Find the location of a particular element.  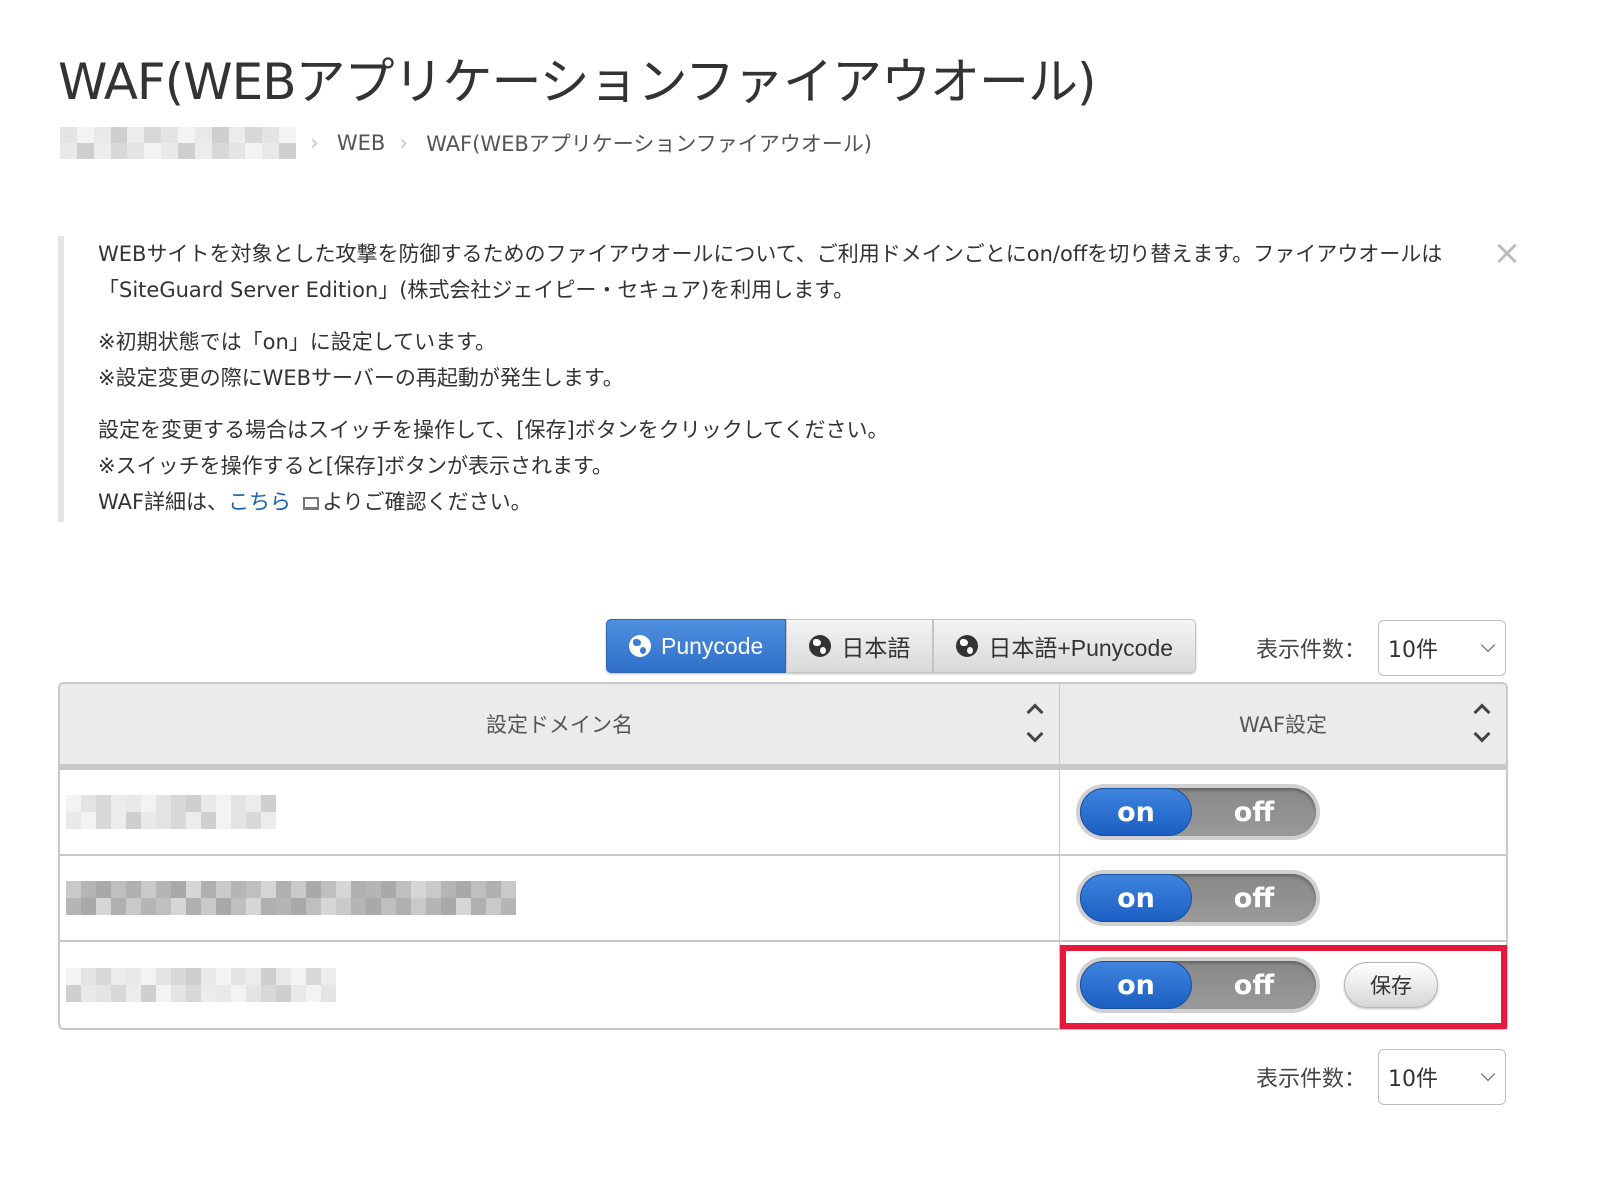

breadcrumb-item-waf: WAF(WEBアプリケーションファイアウオール) is located at coordinates (649, 144).